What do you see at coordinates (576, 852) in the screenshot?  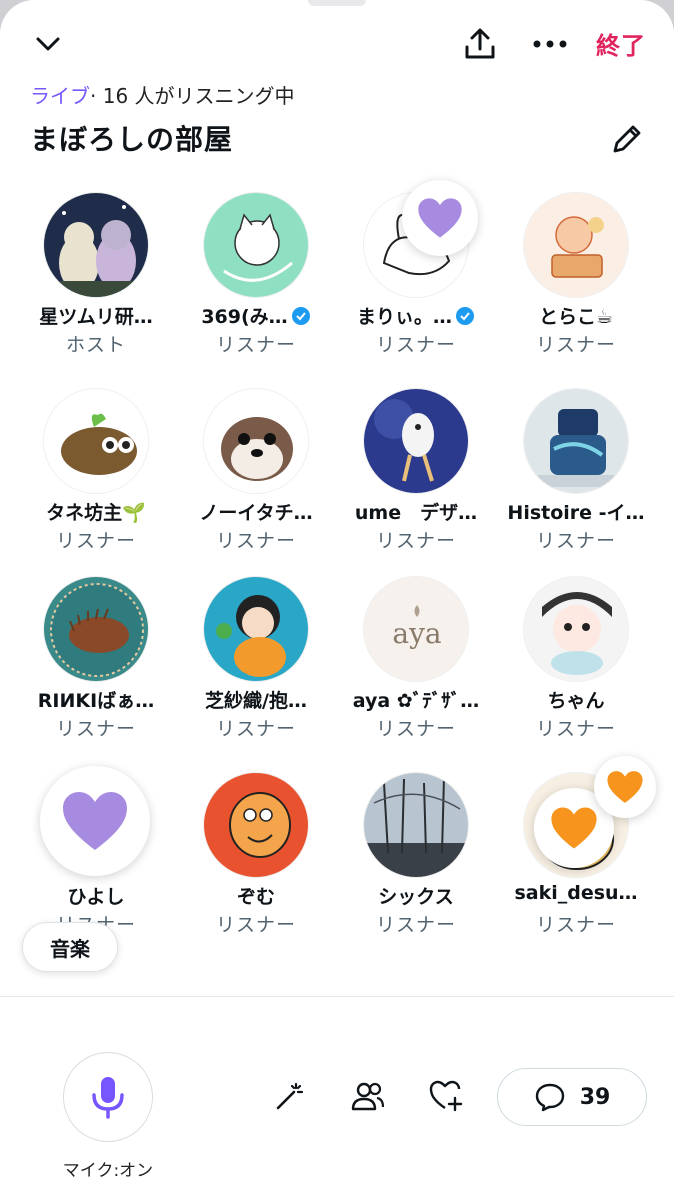 I see `participant-tile: saki_desu… リスナー` at bounding box center [576, 852].